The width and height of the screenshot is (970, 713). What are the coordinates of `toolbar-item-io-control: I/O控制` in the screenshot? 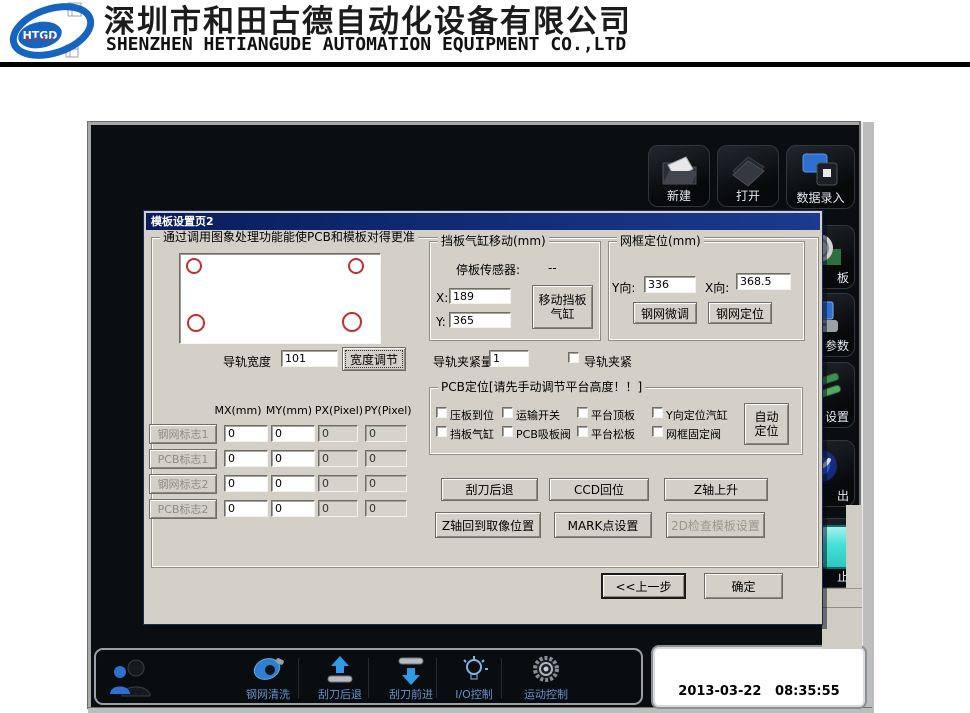 It's located at (474, 678).